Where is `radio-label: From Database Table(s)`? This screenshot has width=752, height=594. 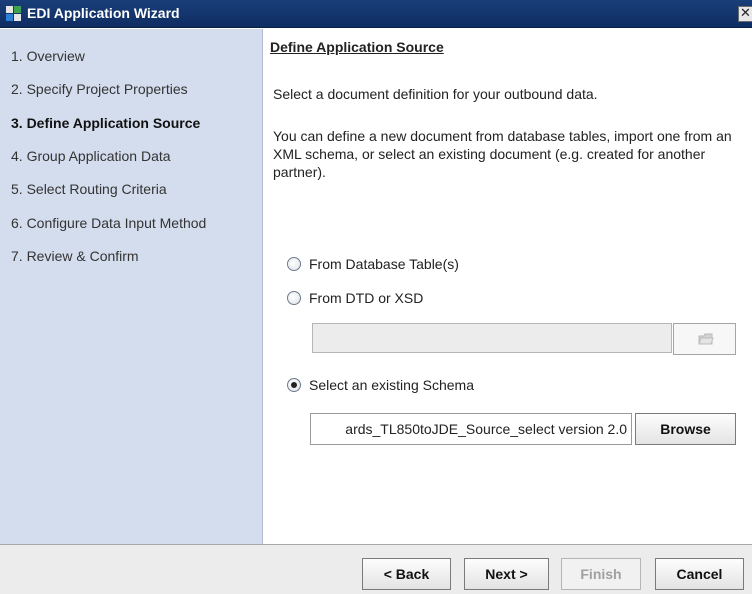
radio-label: From Database Table(s) is located at coordinates (384, 264).